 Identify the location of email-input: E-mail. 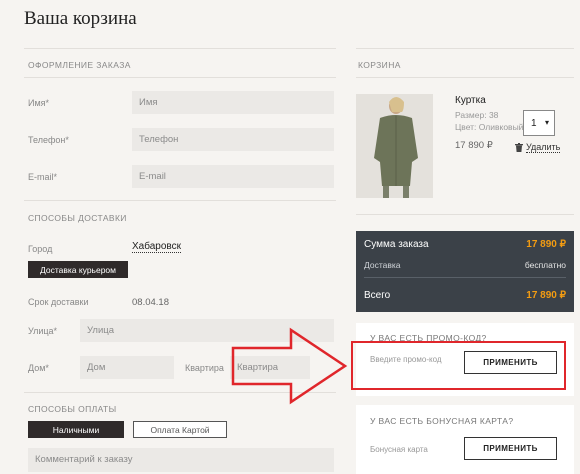
(233, 176).